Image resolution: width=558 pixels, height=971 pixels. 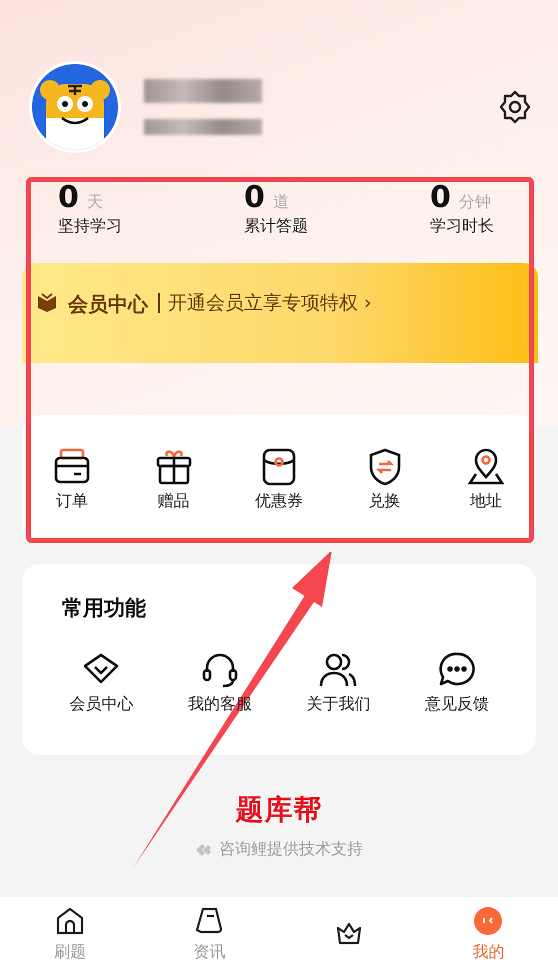 What do you see at coordinates (515, 107) in the screenshot?
I see `settings-icon` at bounding box center [515, 107].